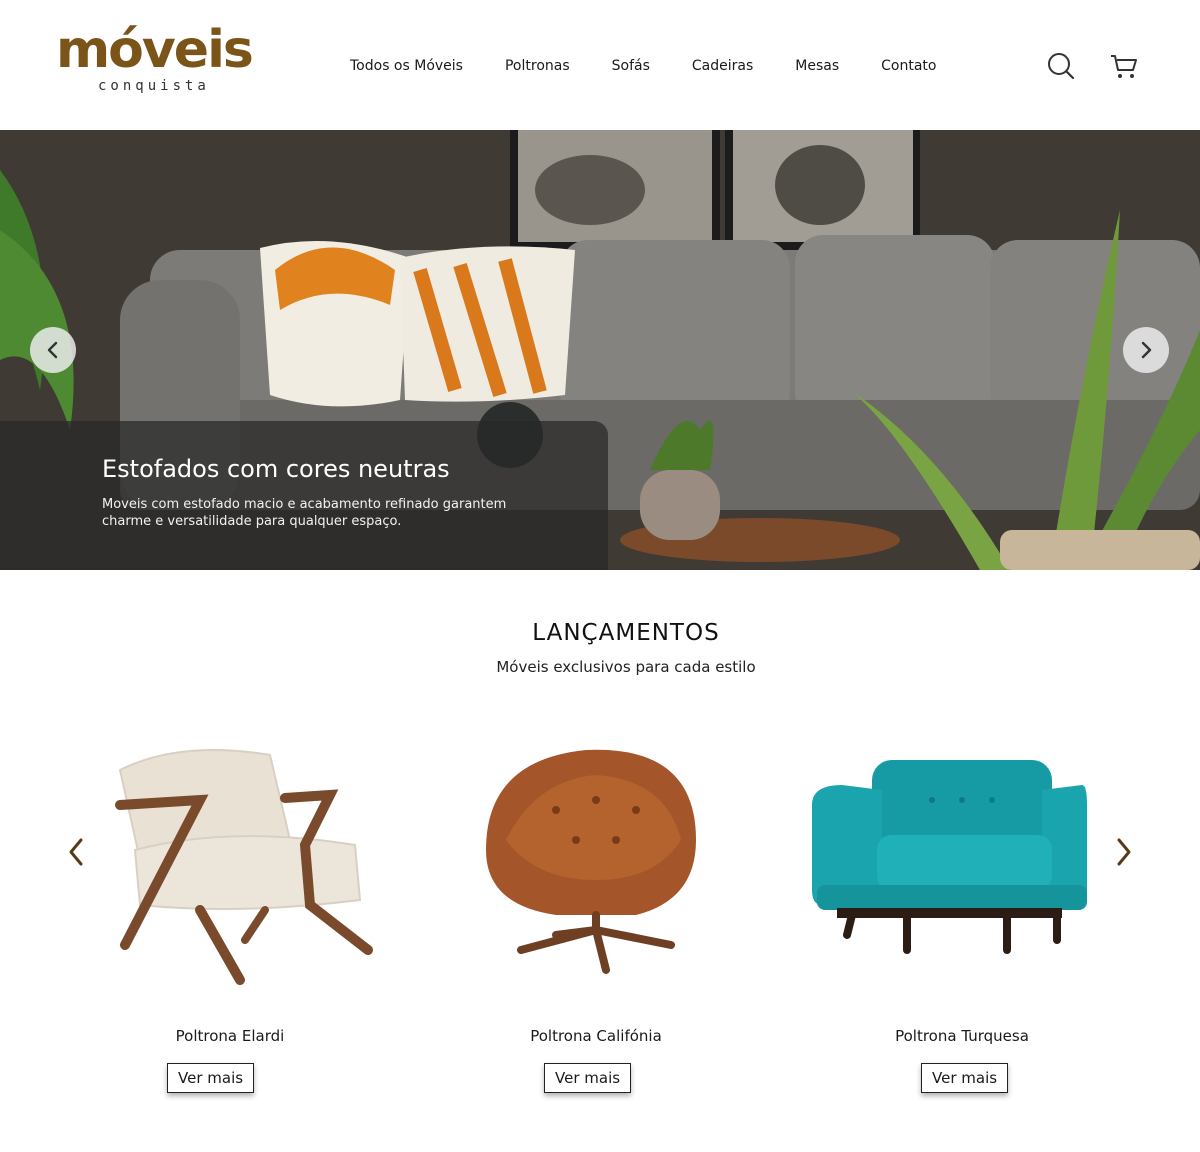  What do you see at coordinates (722, 66) in the screenshot?
I see `nav-item-cadeiras: Cadeiras` at bounding box center [722, 66].